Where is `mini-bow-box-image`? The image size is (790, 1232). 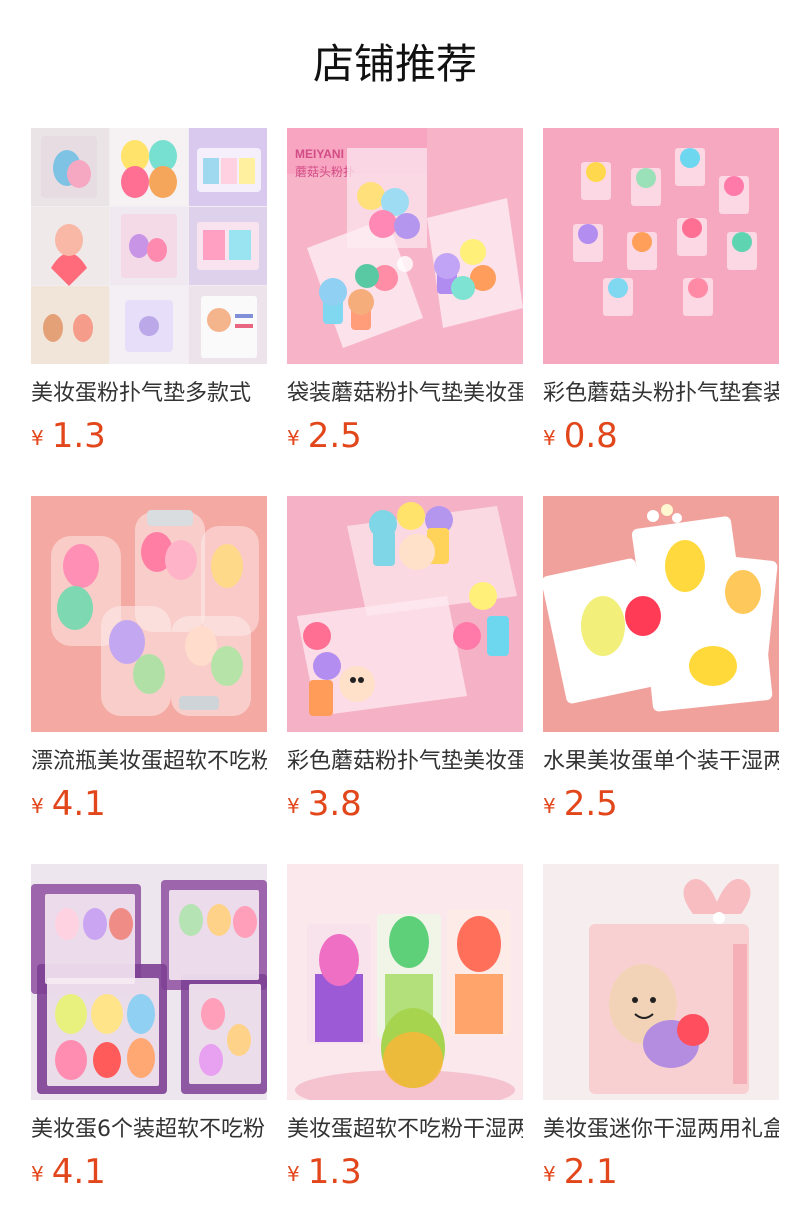
mini-bow-box-image is located at coordinates (661, 982).